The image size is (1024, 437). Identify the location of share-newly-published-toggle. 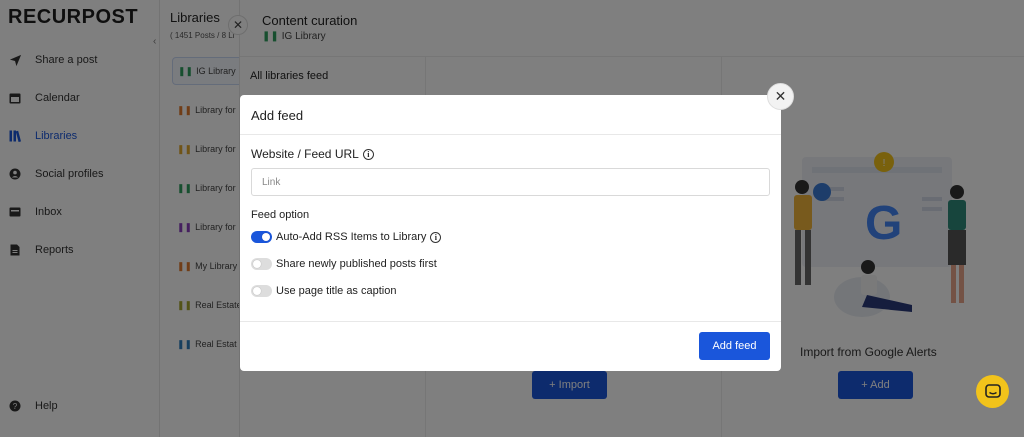
(261, 264).